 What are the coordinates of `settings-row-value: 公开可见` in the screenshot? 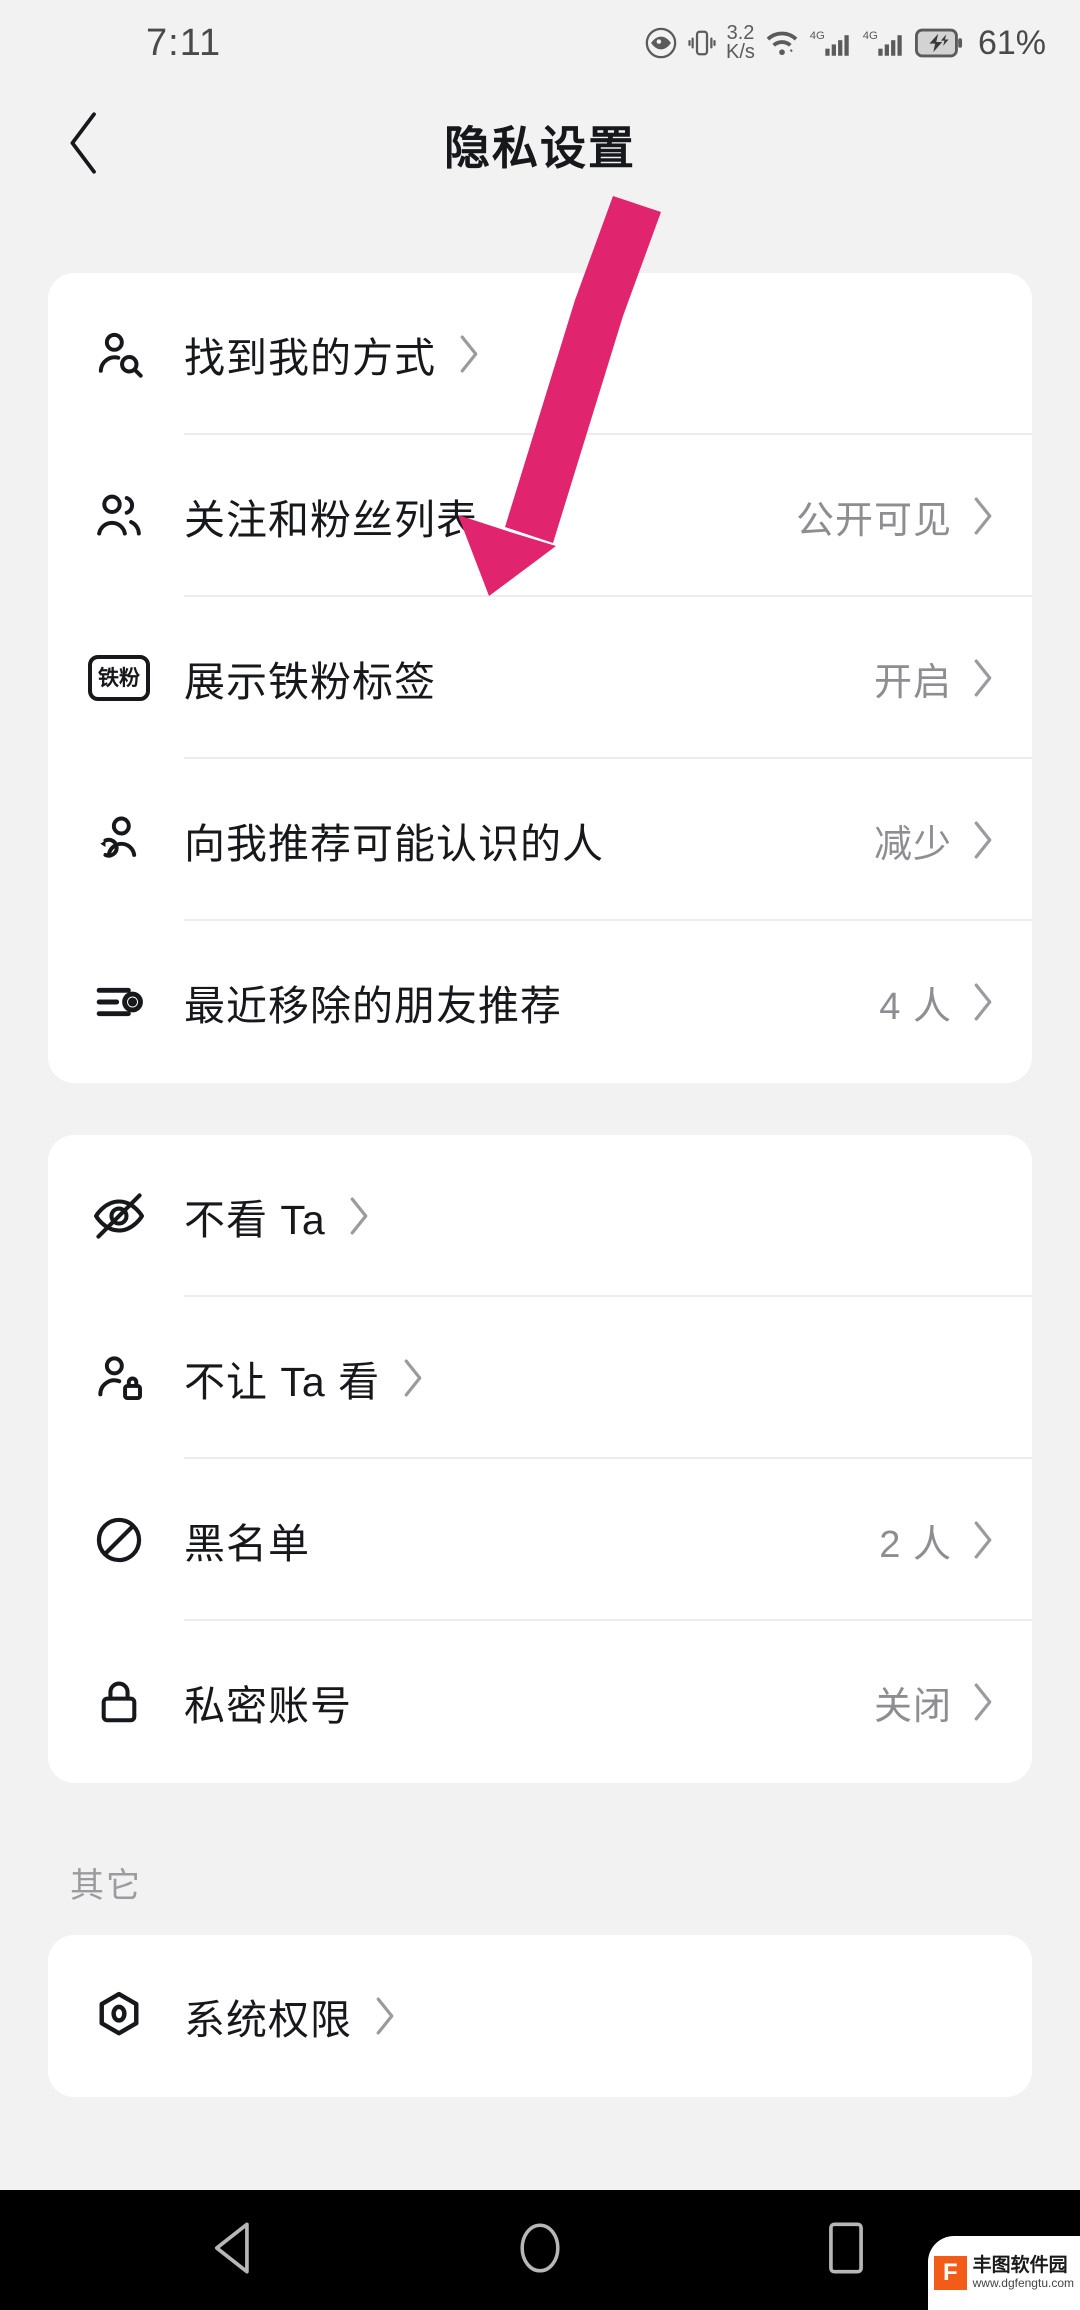 It's located at (873, 520).